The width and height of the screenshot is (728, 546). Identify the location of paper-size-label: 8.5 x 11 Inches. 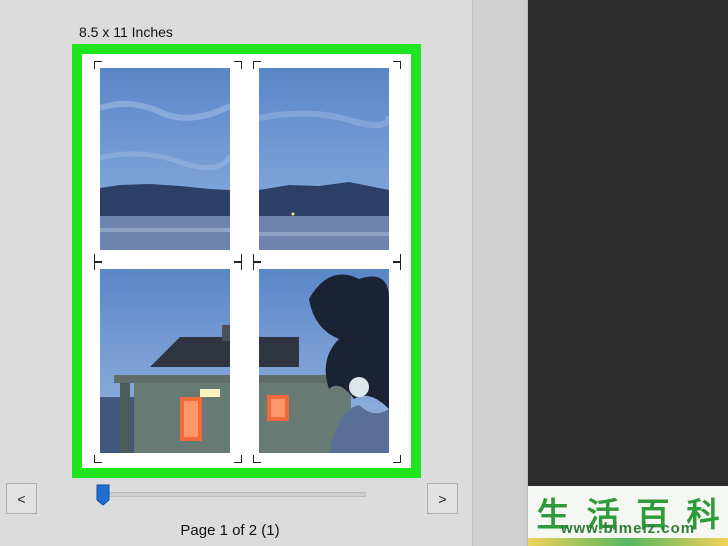
(126, 32).